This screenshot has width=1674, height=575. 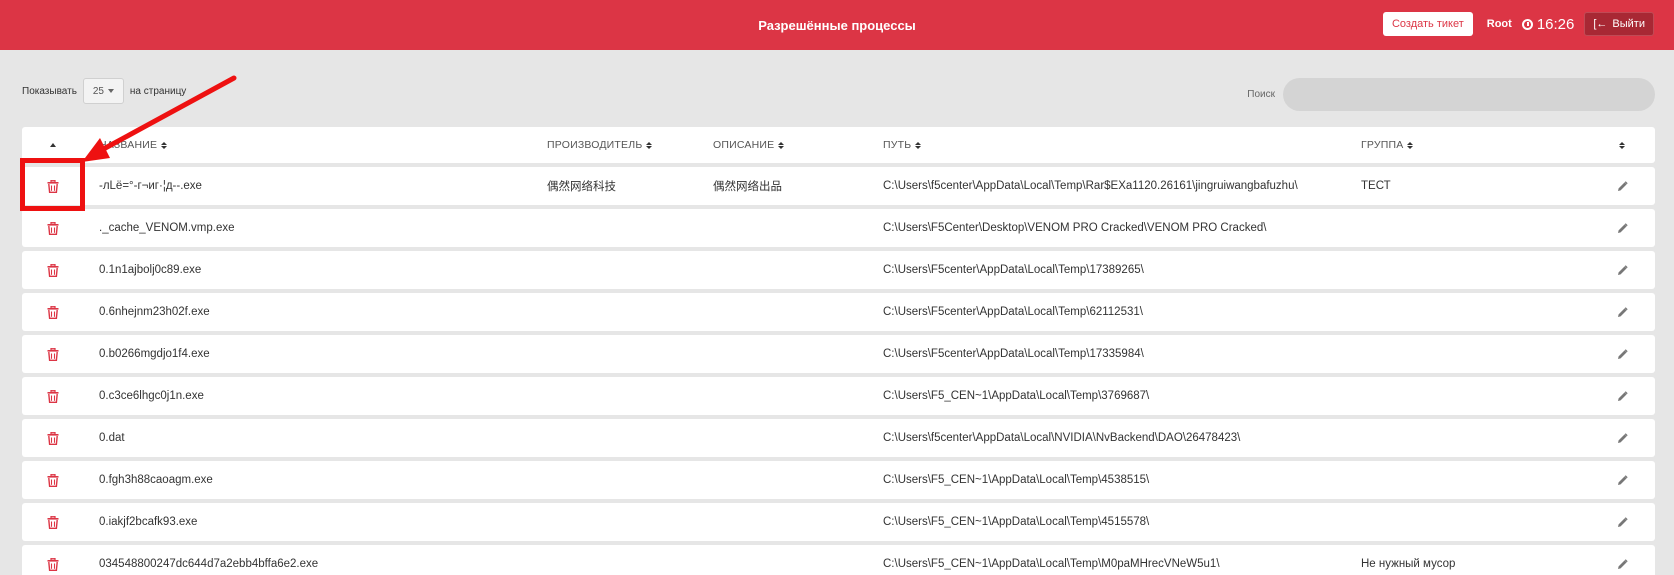 I want to click on page-size-select: 25, so click(x=103, y=91).